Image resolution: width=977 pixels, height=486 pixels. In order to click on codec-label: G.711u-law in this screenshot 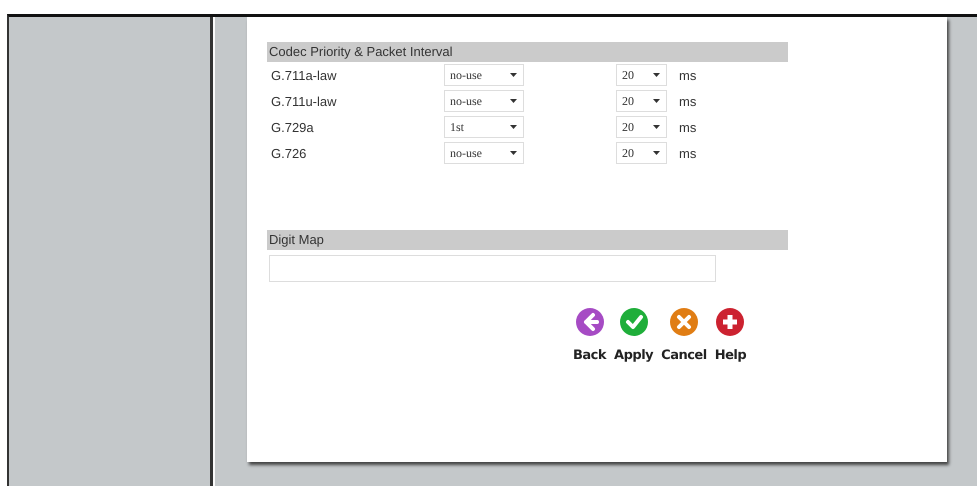, I will do `click(304, 101)`.